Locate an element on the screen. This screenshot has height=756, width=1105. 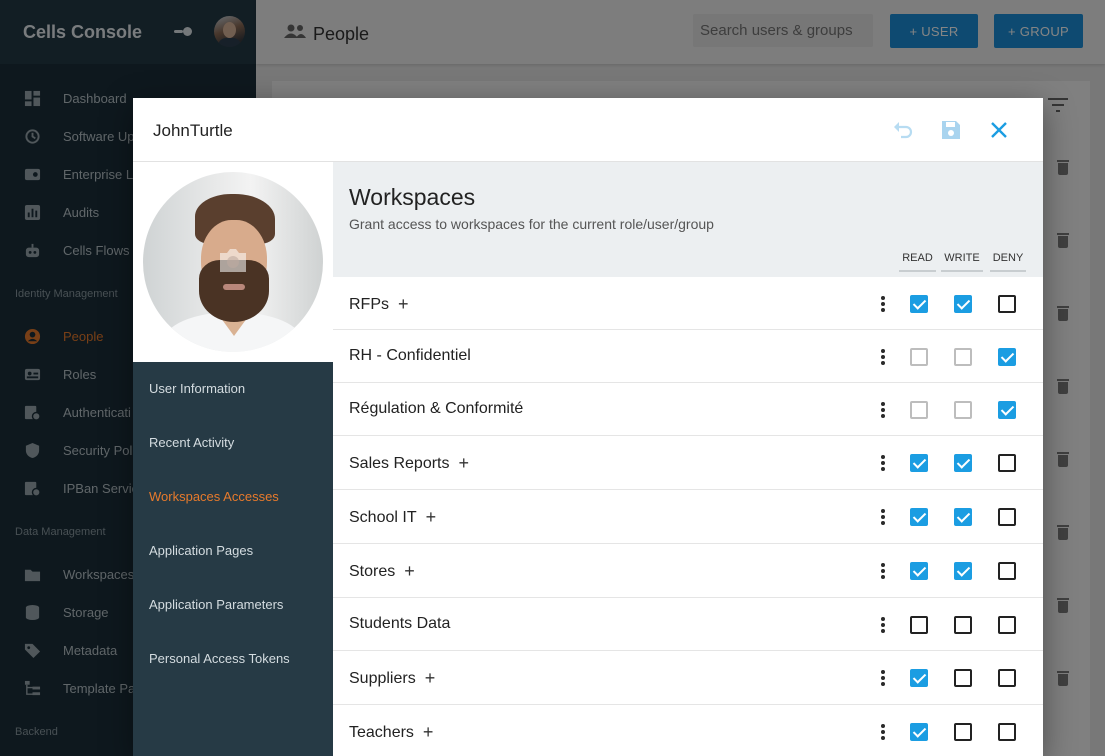
workspace-label: RH - Confidentiel is located at coordinates (410, 355).